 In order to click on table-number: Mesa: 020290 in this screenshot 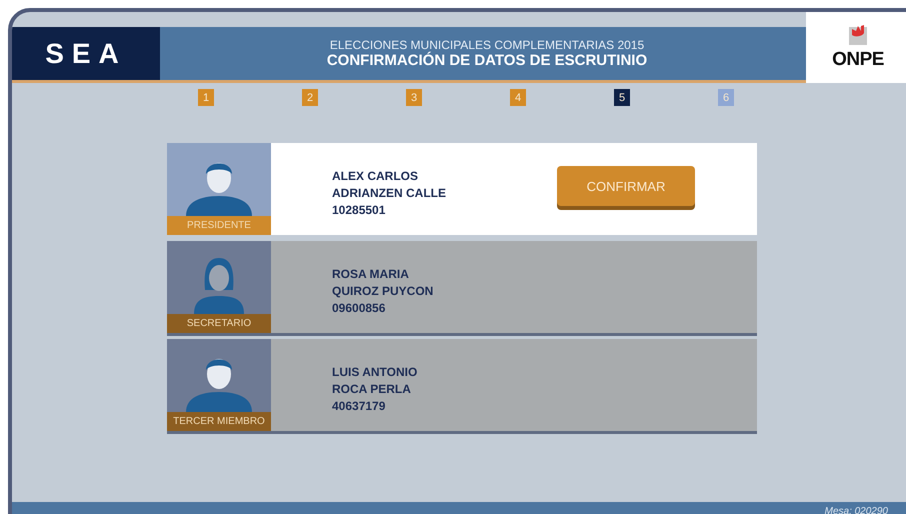, I will do `click(856, 509)`.